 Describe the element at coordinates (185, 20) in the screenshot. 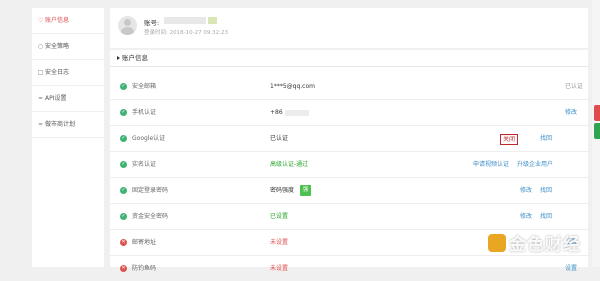

I see `account-name-redacted` at that location.